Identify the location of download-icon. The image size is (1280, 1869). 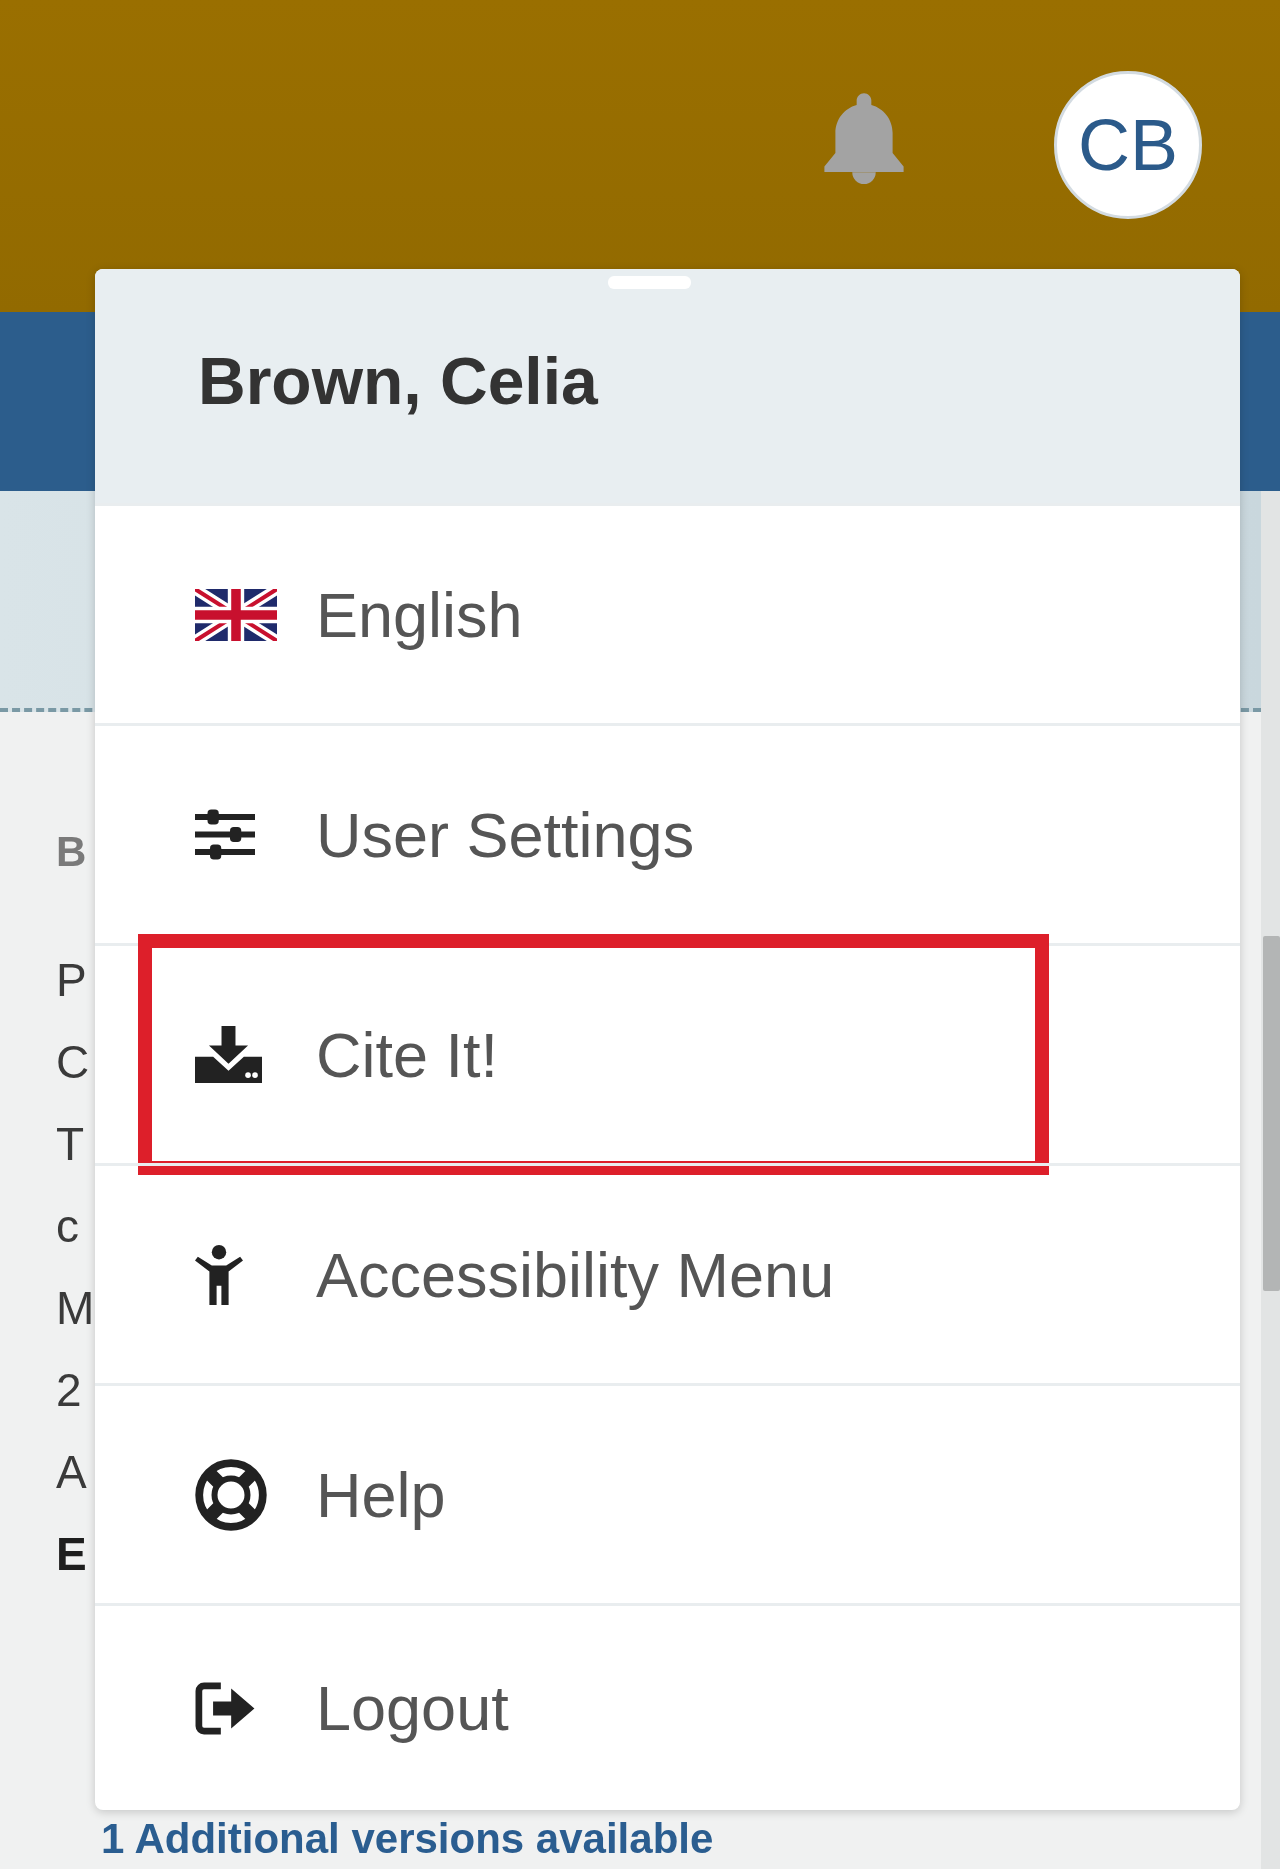
(228, 1054).